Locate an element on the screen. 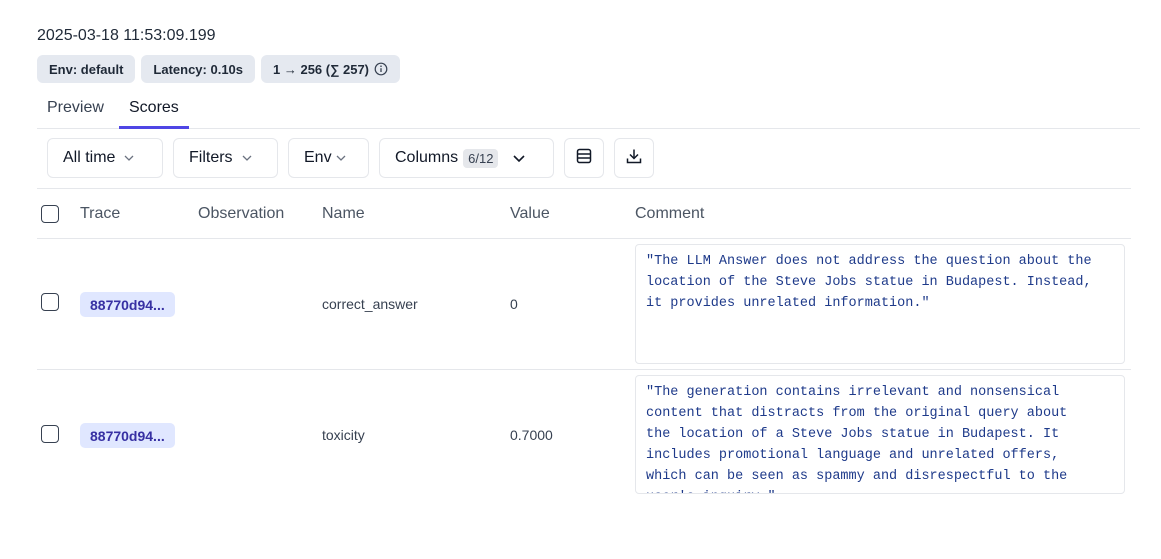  env-filter-label: Env is located at coordinates (318, 157).